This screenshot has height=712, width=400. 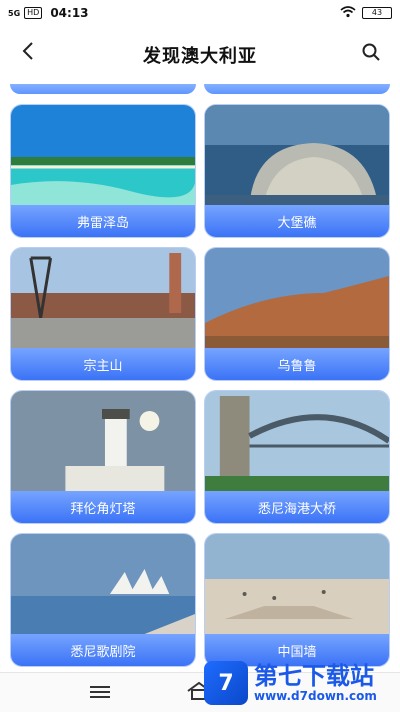 What do you see at coordinates (103, 89) in the screenshot?
I see `previous-card-left` at bounding box center [103, 89].